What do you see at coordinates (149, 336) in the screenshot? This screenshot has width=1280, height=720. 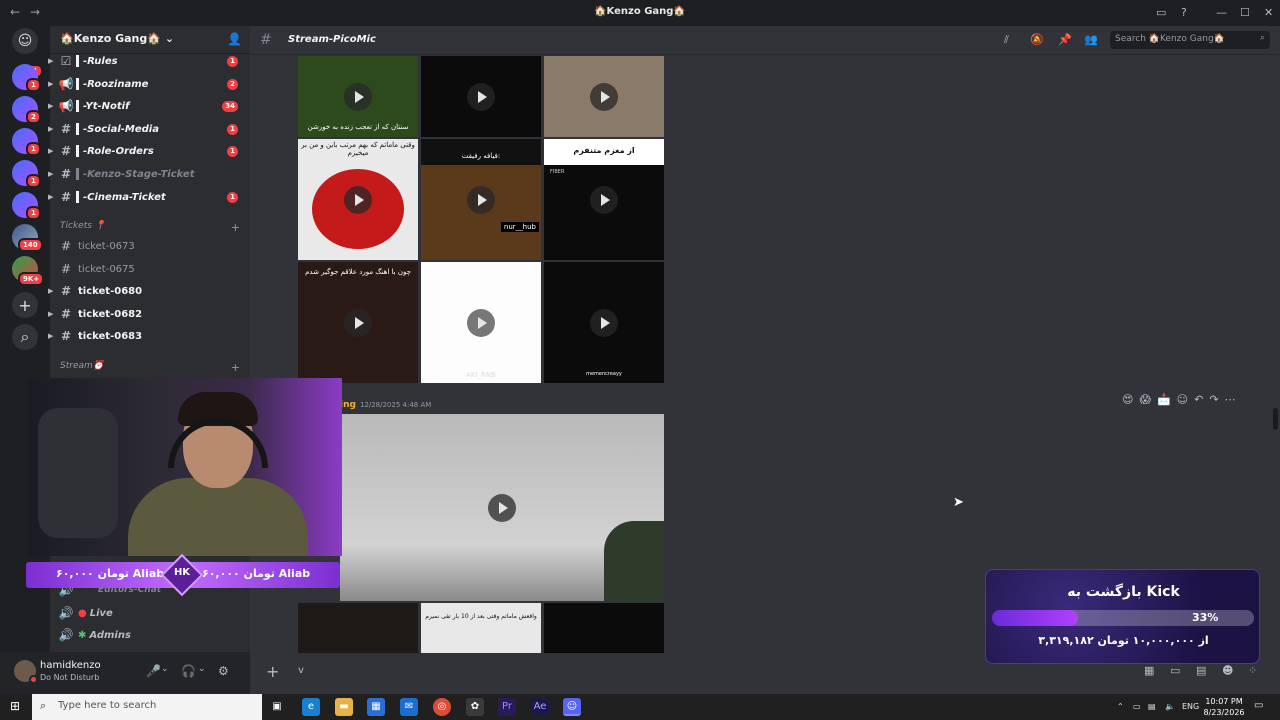 I see `channel-item: ▶ # ticket-0683` at bounding box center [149, 336].